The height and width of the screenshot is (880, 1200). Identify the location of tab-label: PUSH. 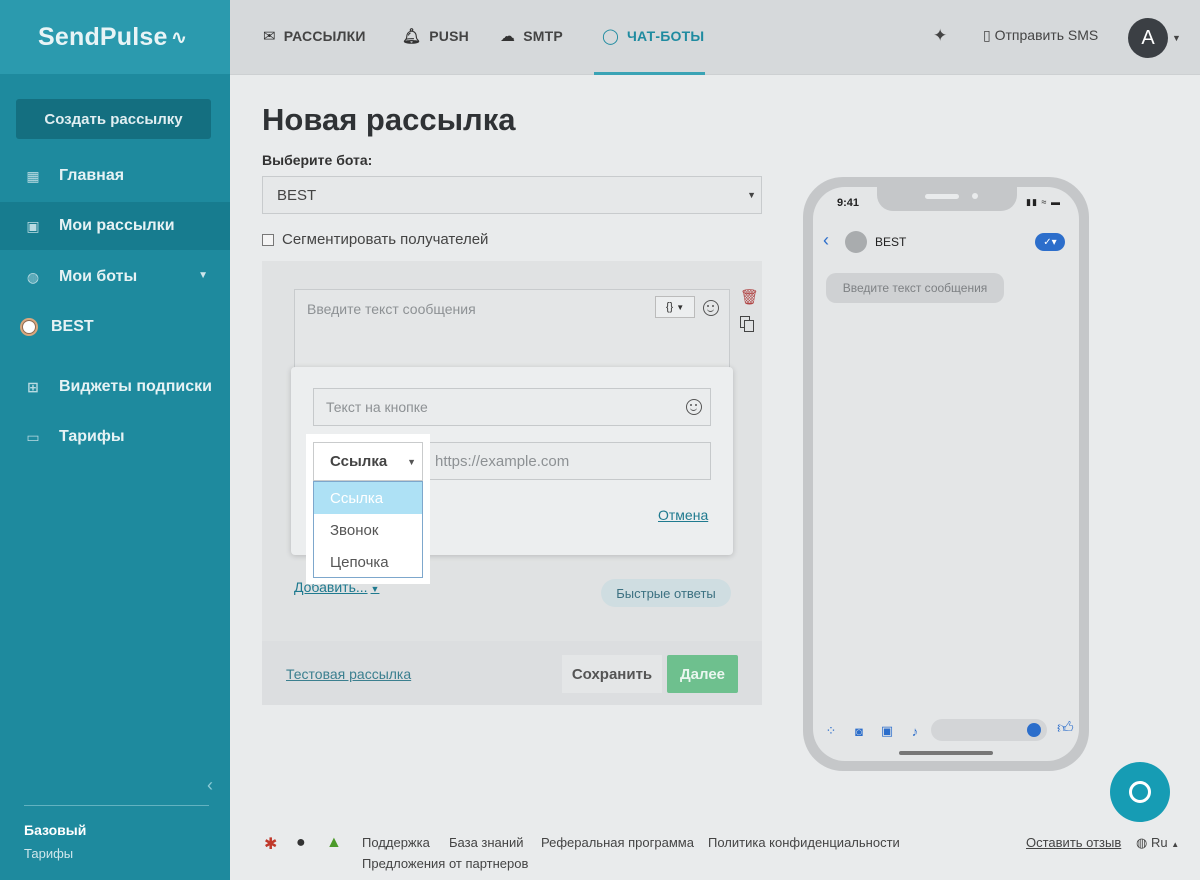
(449, 36).